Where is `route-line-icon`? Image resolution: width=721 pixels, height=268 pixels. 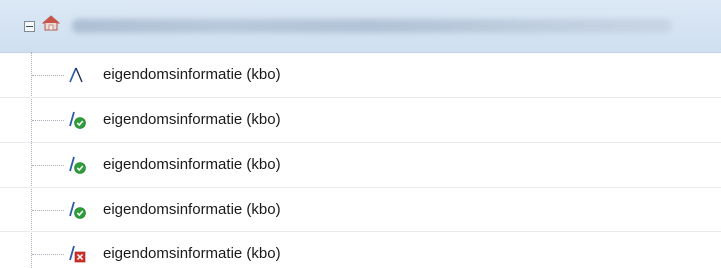 route-line-icon is located at coordinates (76, 75).